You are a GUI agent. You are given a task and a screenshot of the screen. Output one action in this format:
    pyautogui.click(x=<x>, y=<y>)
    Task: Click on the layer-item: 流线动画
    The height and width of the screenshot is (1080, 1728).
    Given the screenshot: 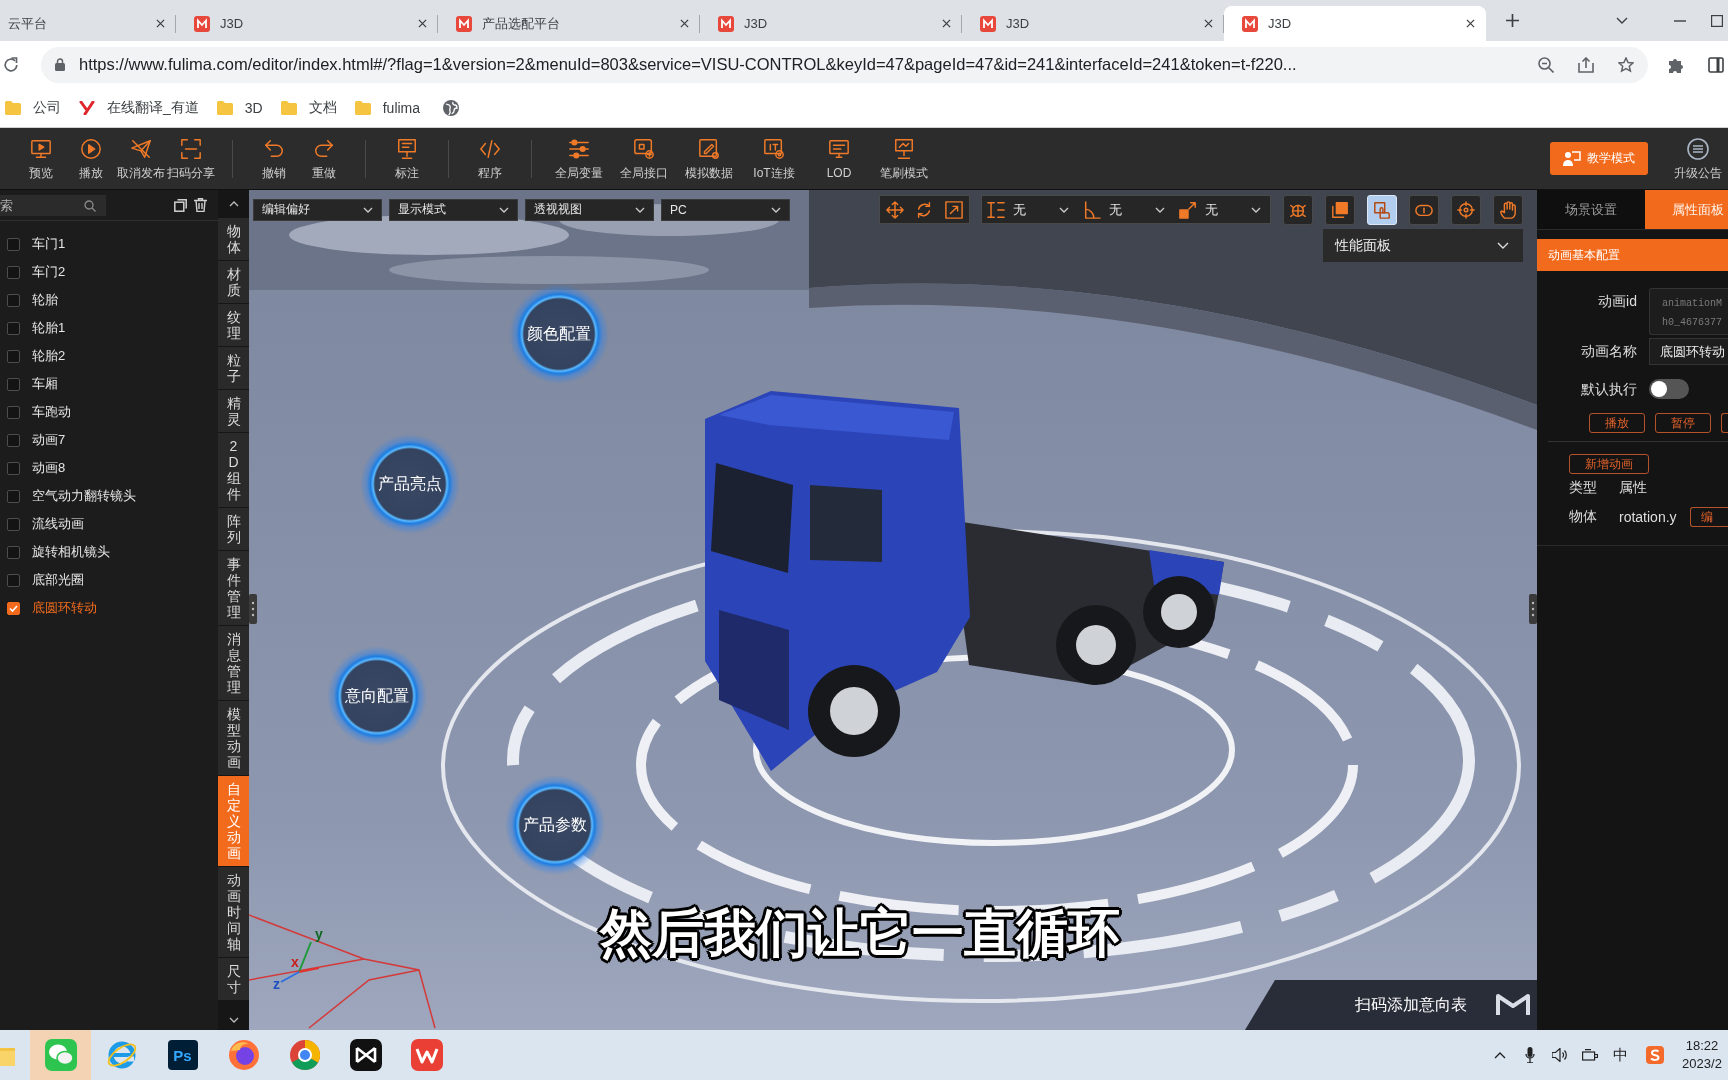 What is the action you would take?
    pyautogui.click(x=109, y=524)
    